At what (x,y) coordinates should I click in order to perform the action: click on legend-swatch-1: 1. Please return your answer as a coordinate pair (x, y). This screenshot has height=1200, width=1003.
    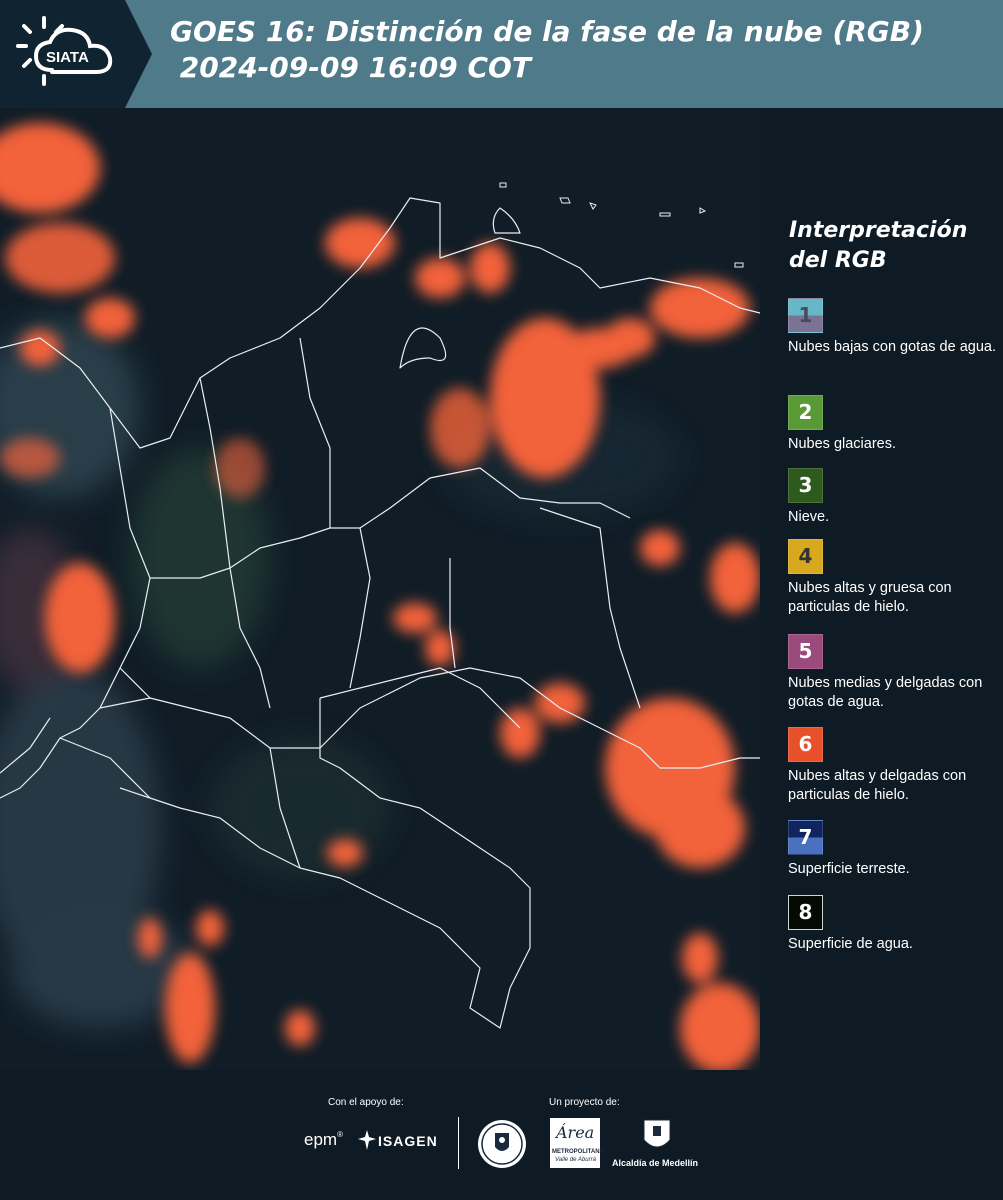
    Looking at the image, I should click on (805, 315).